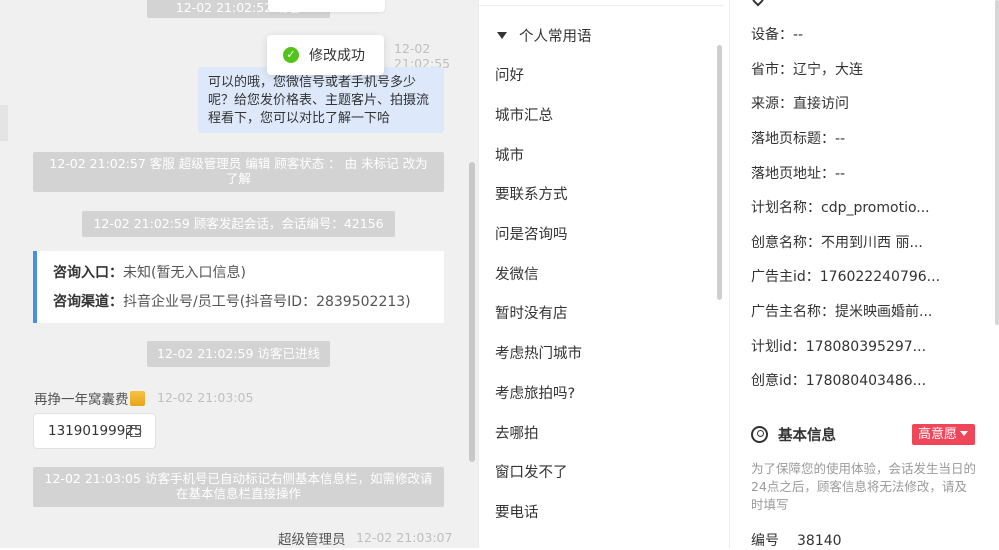  Describe the element at coordinates (796, 540) in the screenshot. I see `customer-id-row: 编号 38140` at that location.